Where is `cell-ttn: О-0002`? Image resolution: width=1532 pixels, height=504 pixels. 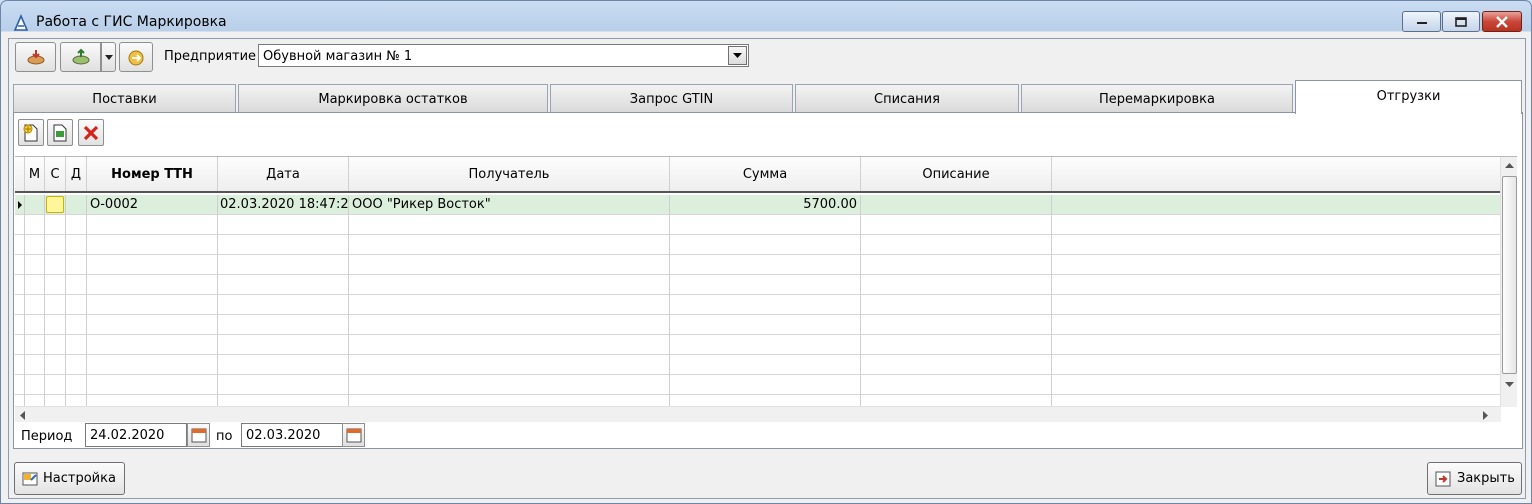 cell-ttn: О-0002 is located at coordinates (152, 205).